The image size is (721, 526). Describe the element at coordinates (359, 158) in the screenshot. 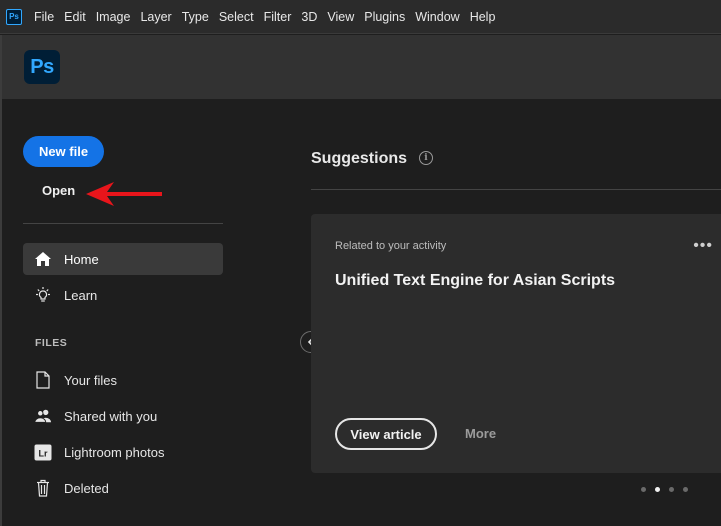

I see `suggestions-heading: Suggestions` at that location.